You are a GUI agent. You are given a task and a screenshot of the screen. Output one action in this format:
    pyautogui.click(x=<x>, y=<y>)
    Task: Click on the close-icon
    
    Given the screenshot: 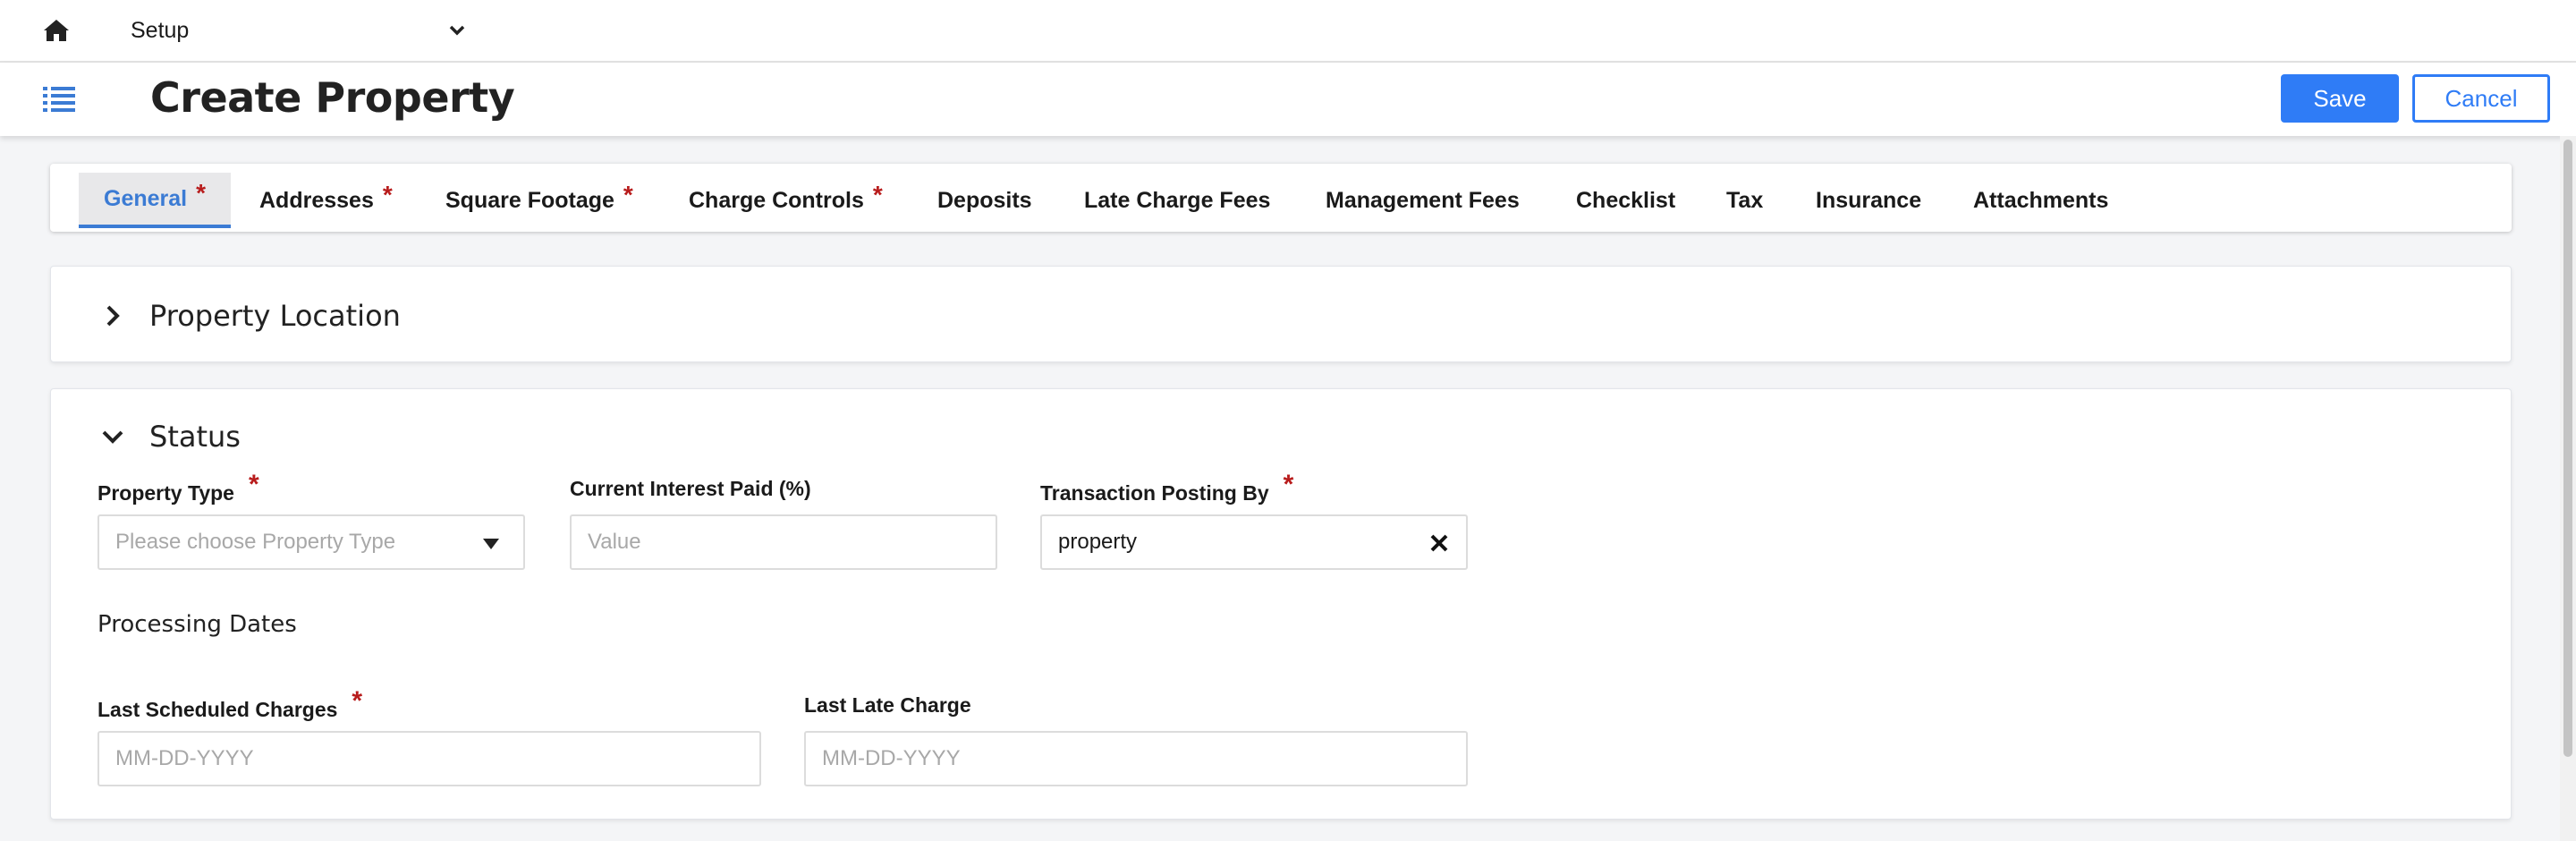 What is the action you would take?
    pyautogui.click(x=1439, y=543)
    